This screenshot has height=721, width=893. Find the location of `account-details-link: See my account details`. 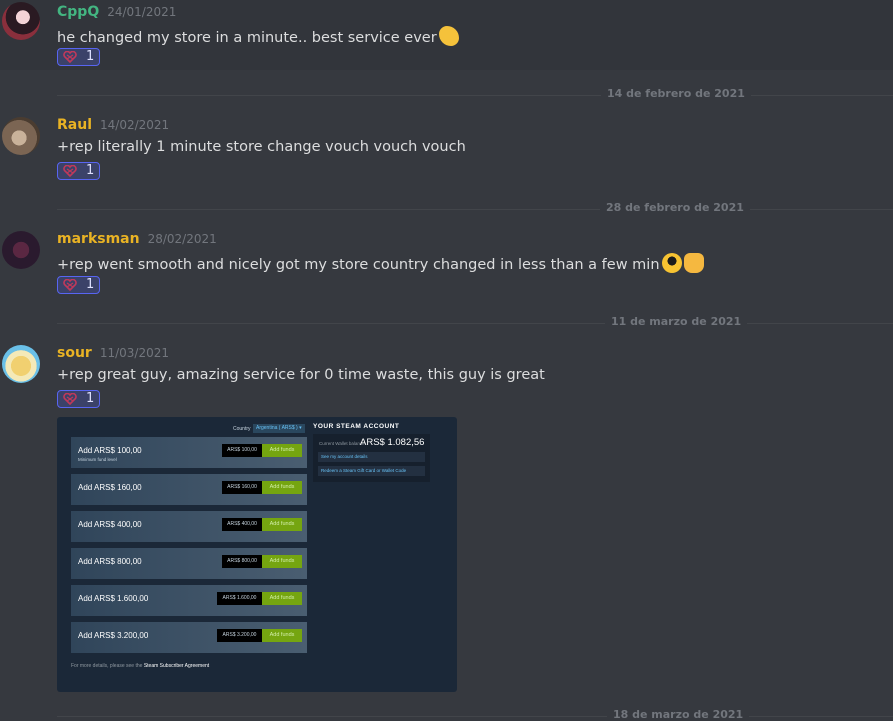

account-details-link: See my account details is located at coordinates (371, 457).